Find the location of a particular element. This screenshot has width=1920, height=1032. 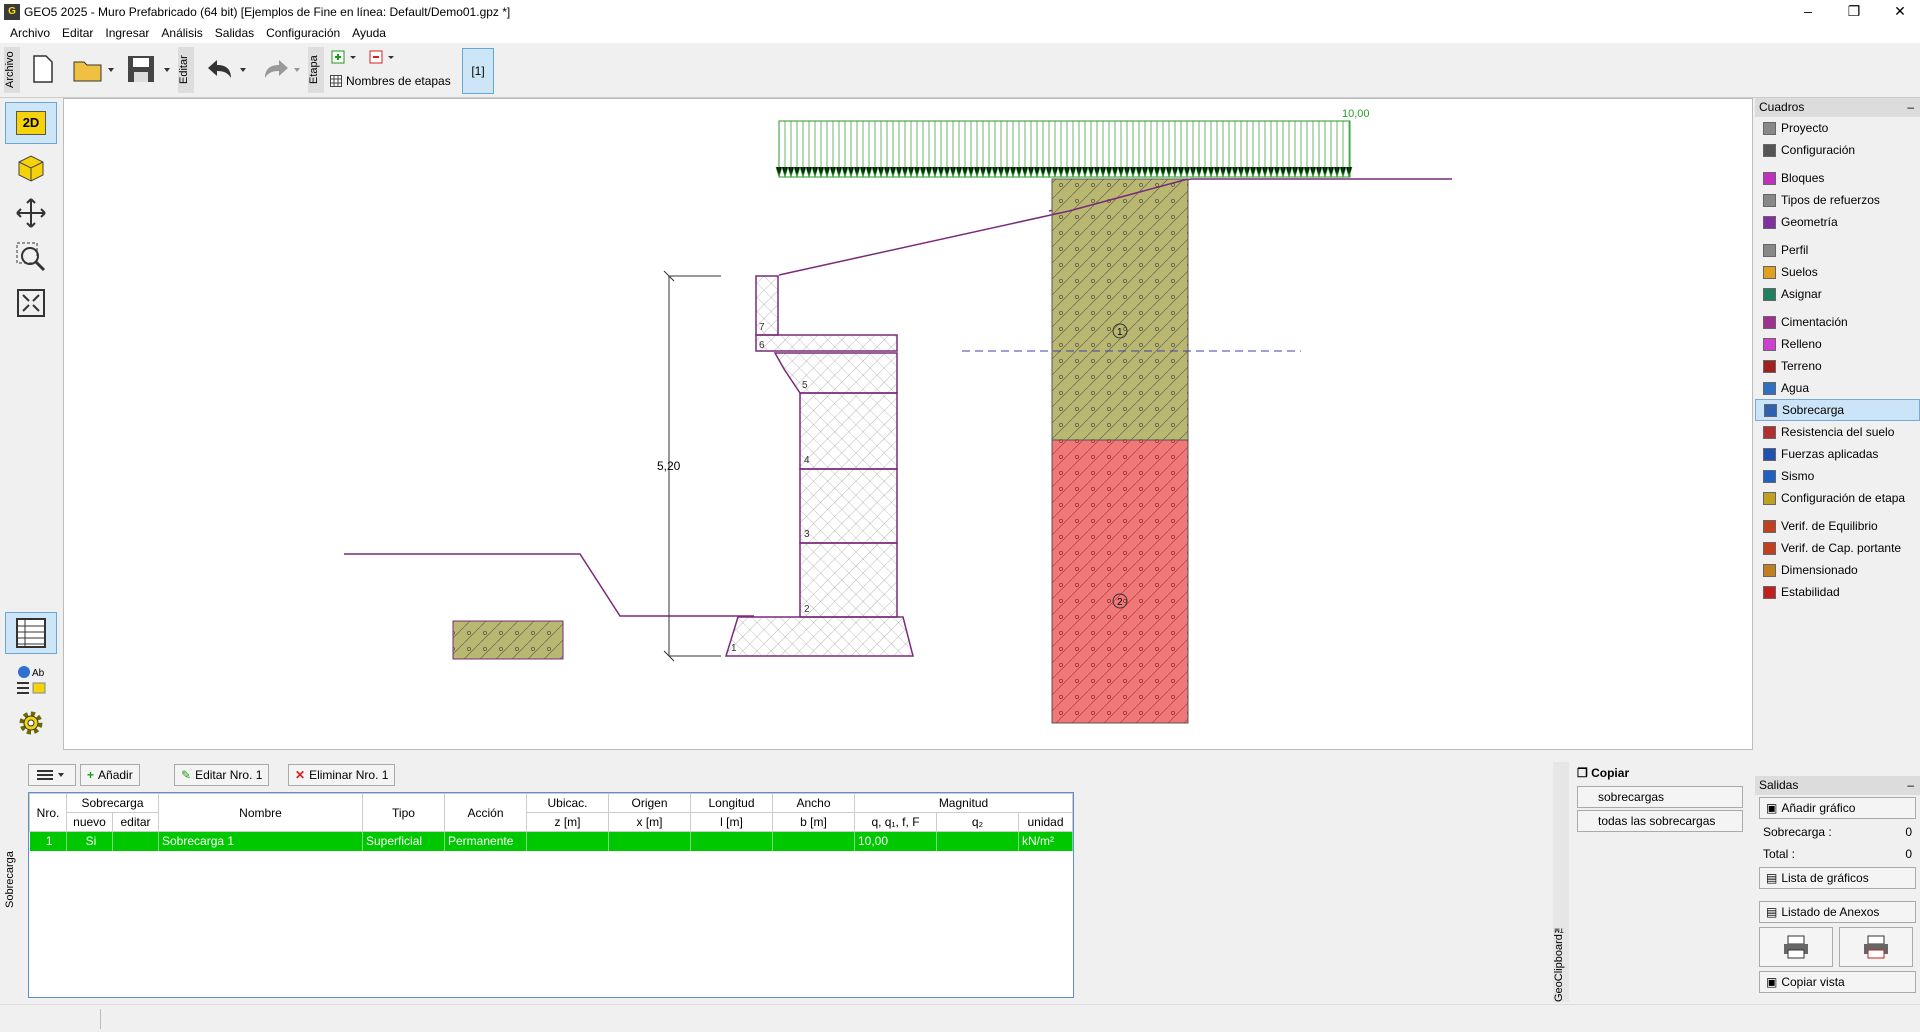

frame-item-10: Terreno is located at coordinates (1837, 366).